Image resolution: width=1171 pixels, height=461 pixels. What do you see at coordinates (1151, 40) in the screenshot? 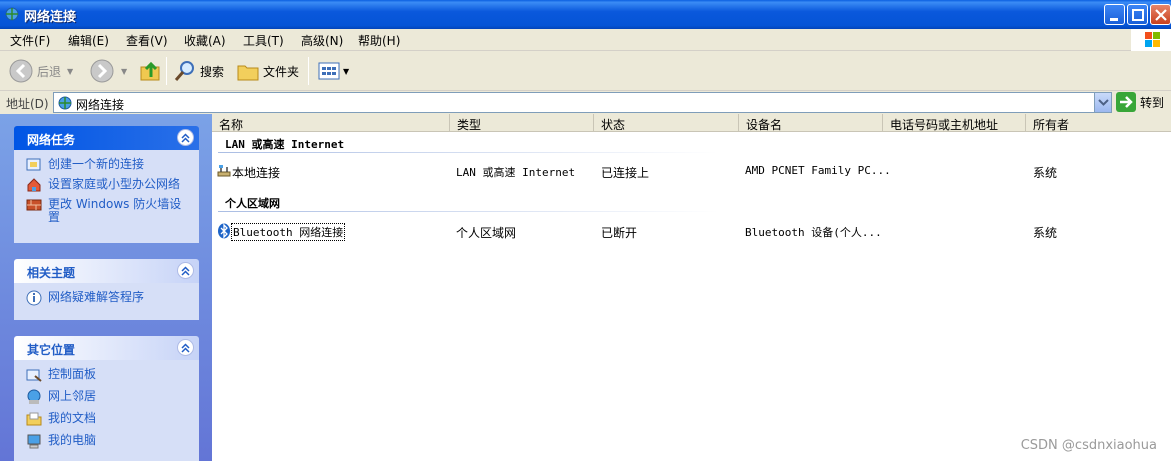
I see `windows-logo-icon` at bounding box center [1151, 40].